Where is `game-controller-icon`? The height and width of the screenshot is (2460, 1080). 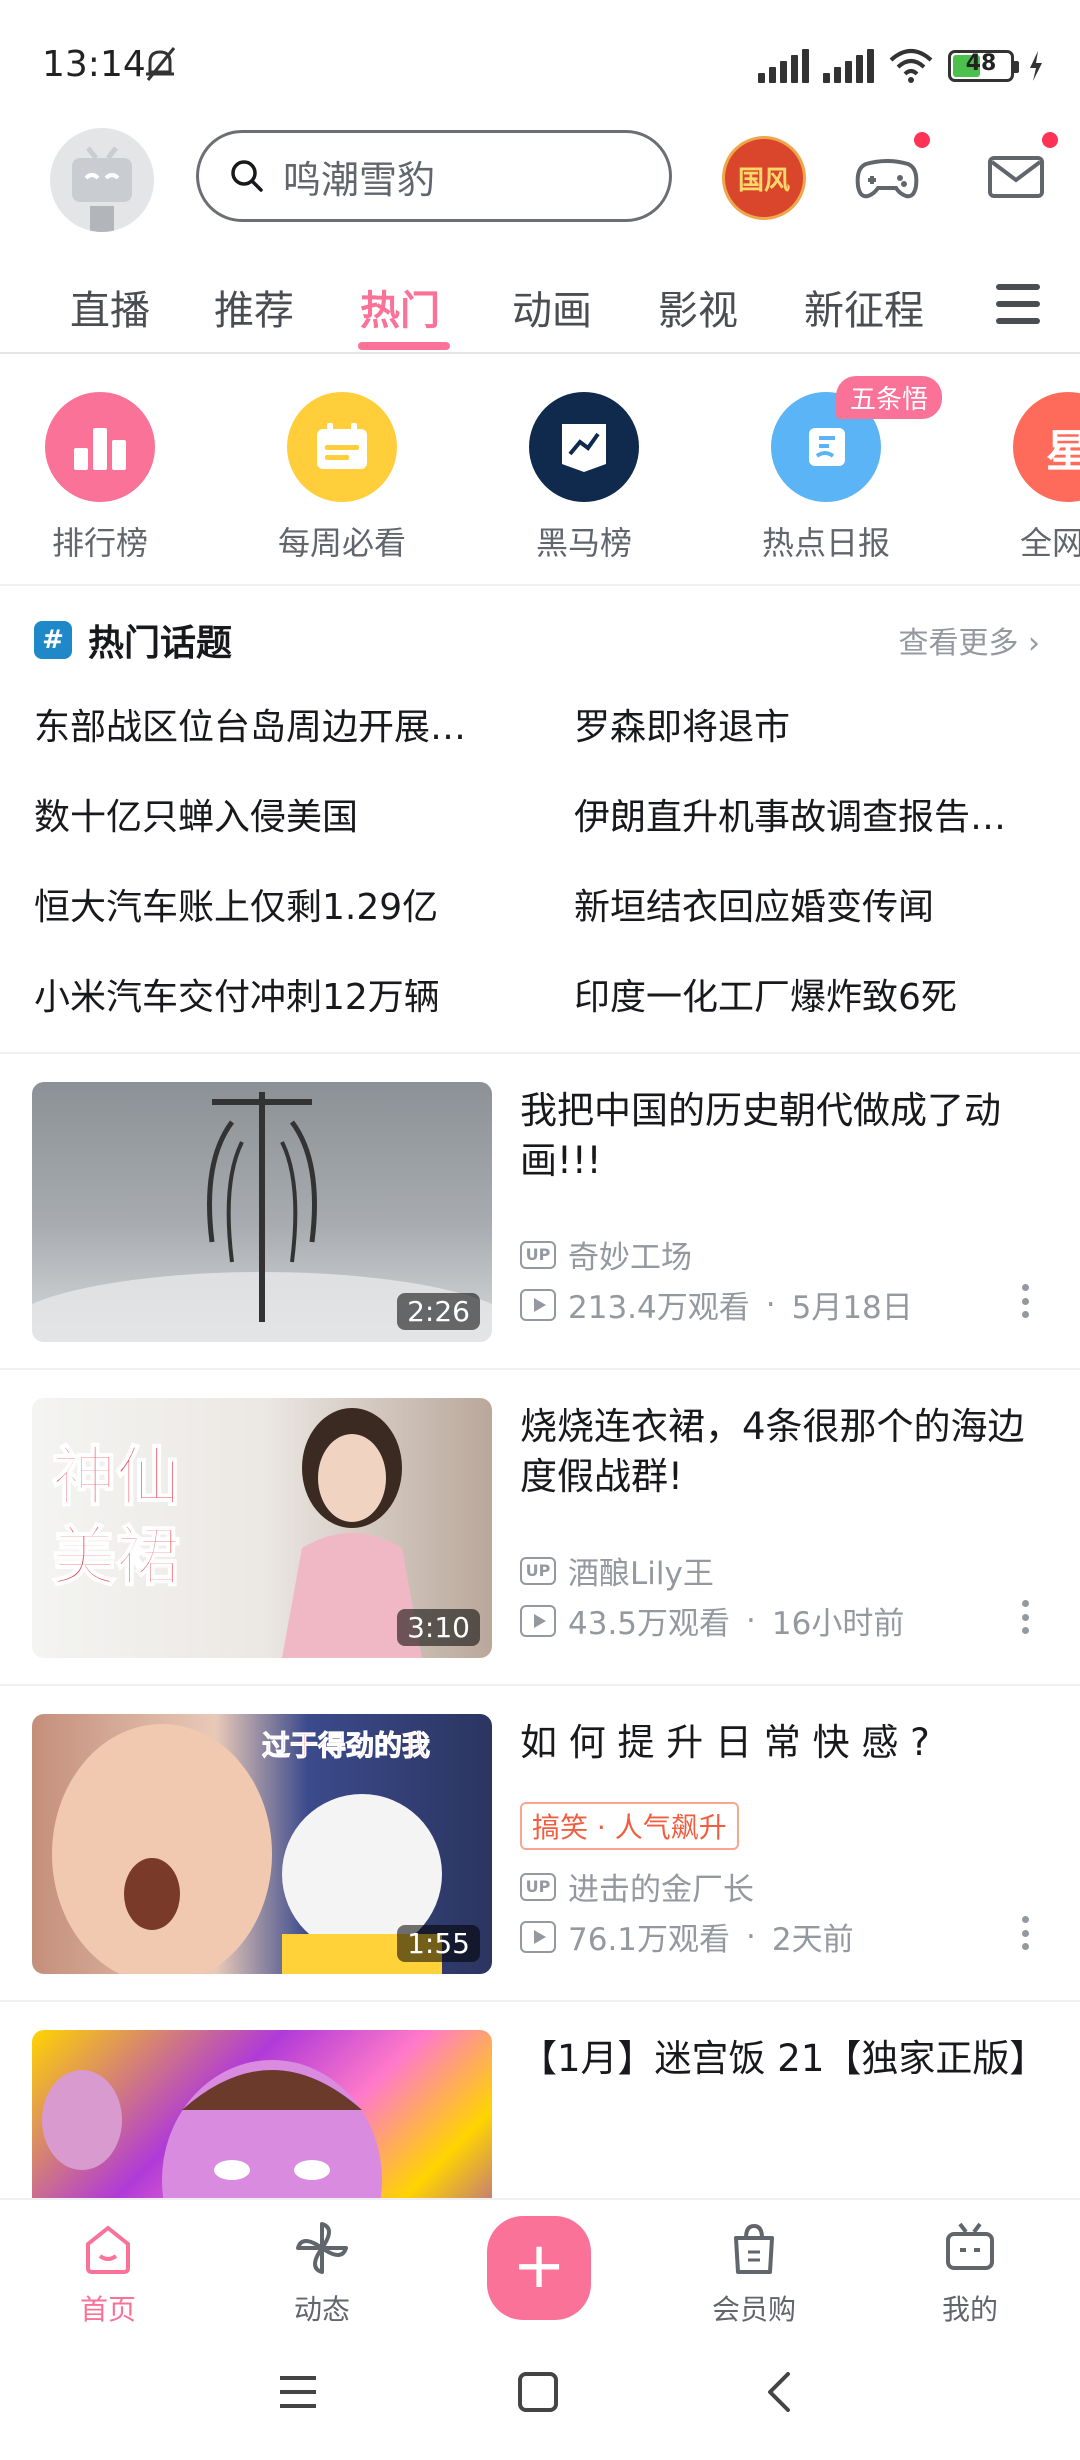 game-controller-icon is located at coordinates (887, 177).